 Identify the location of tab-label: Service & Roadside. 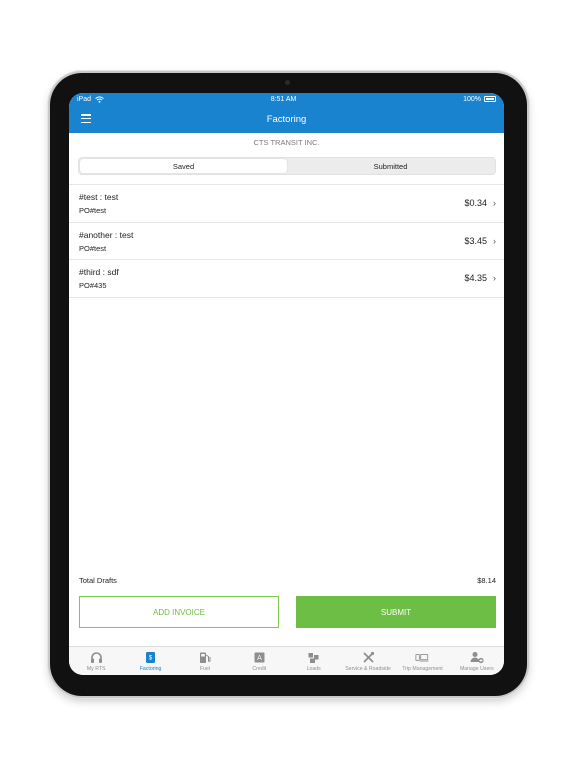
(368, 669).